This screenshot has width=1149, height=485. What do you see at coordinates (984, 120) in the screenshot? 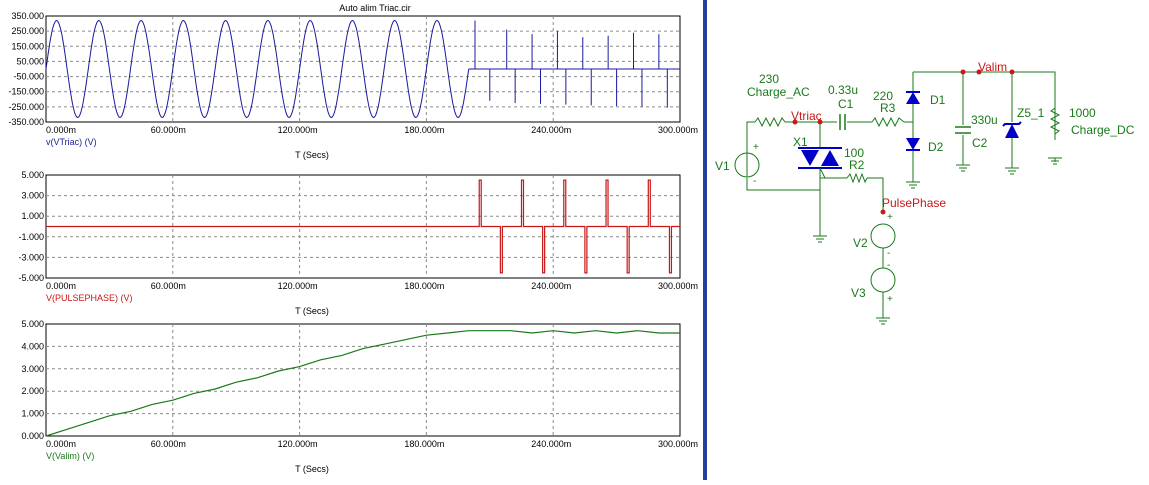
I see `label-c2-value: 330u` at bounding box center [984, 120].